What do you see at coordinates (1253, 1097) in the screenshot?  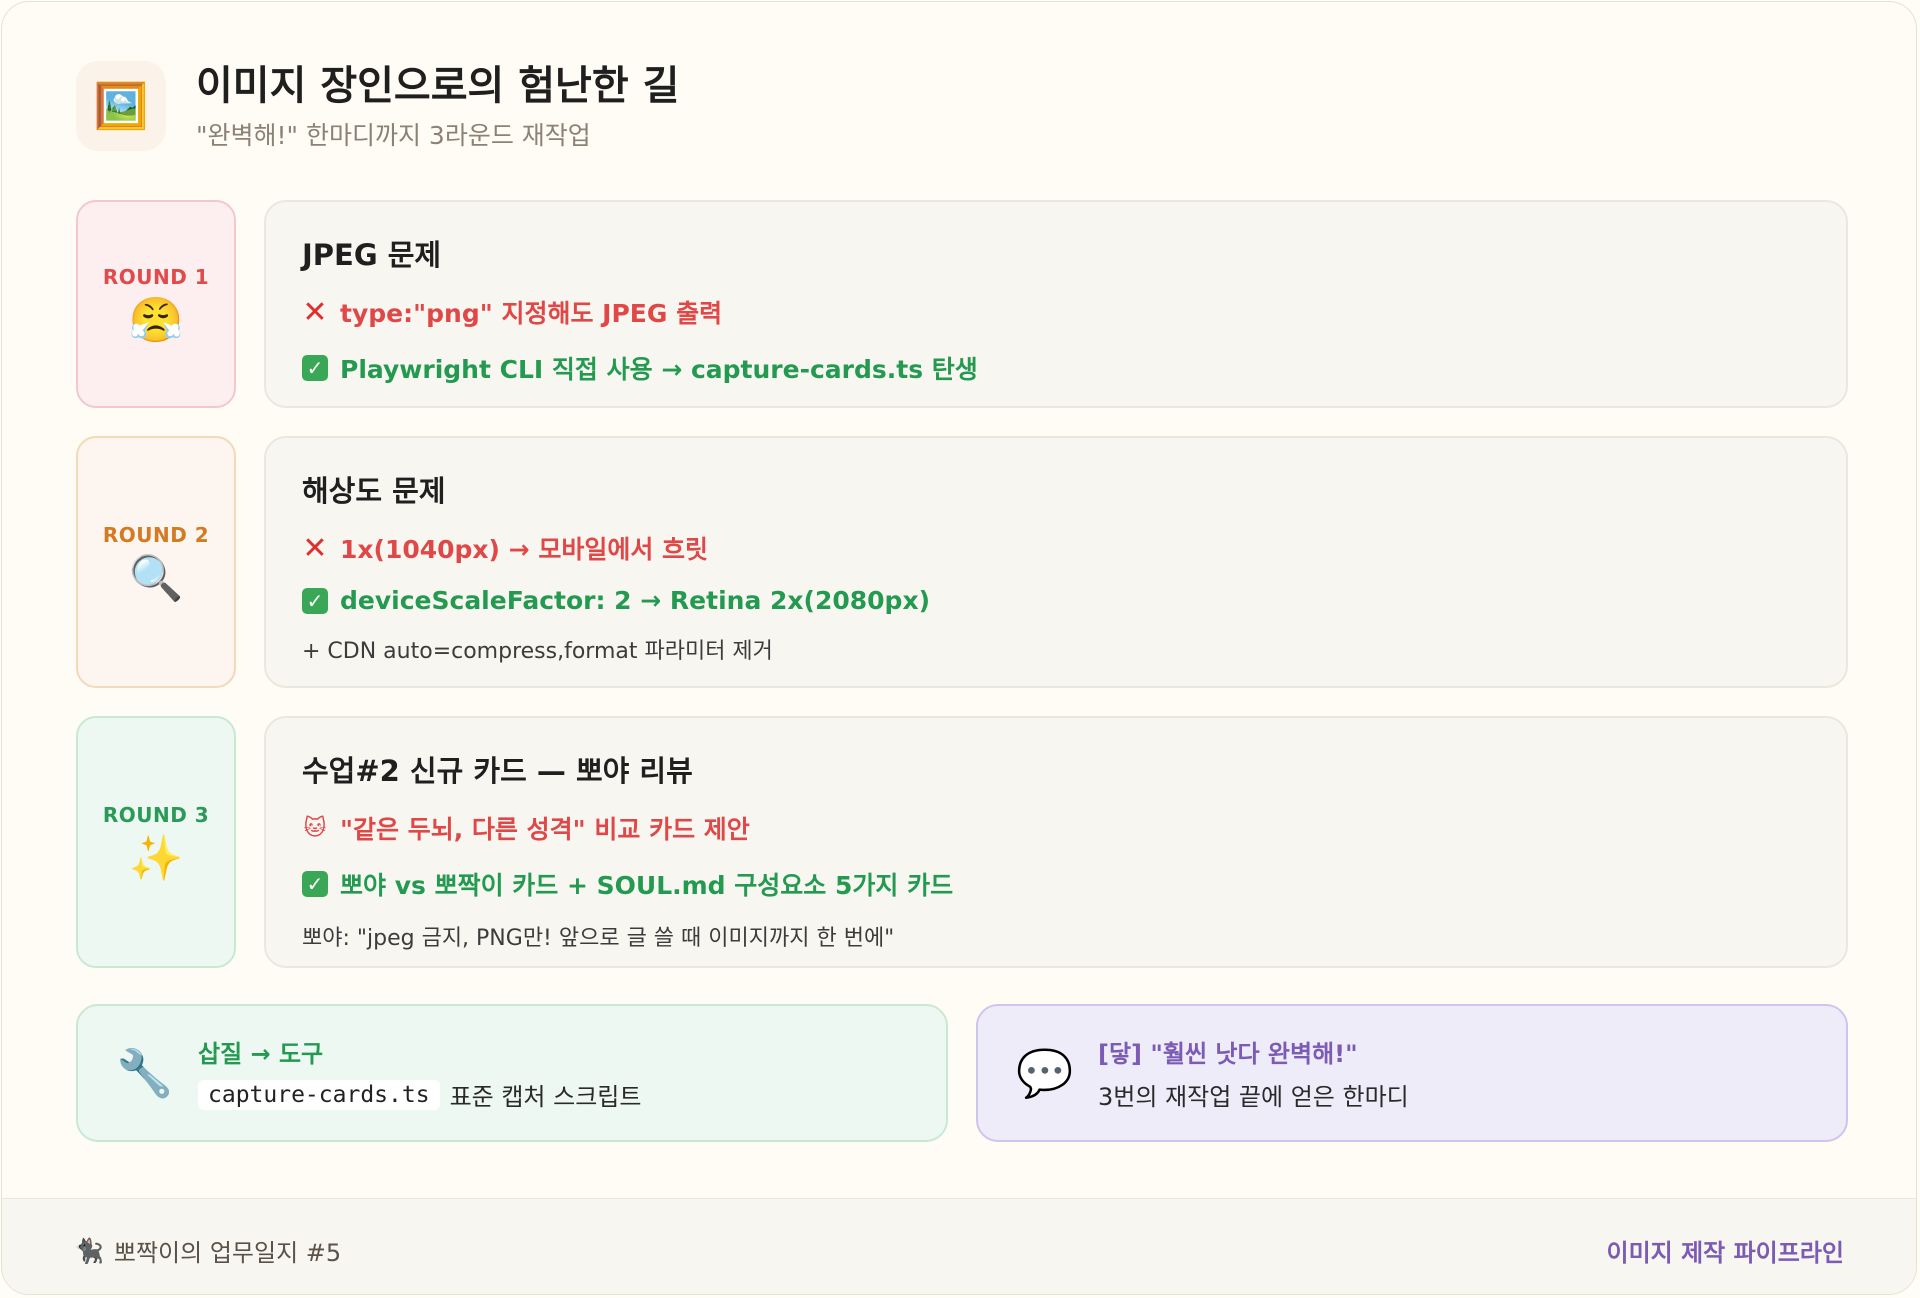 I see `quote-desc: 3번의 재작업 끝에 얻은 한마디` at bounding box center [1253, 1097].